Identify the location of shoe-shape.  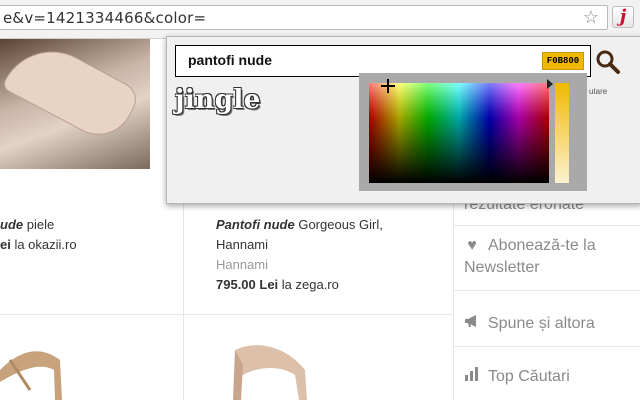
(71, 90).